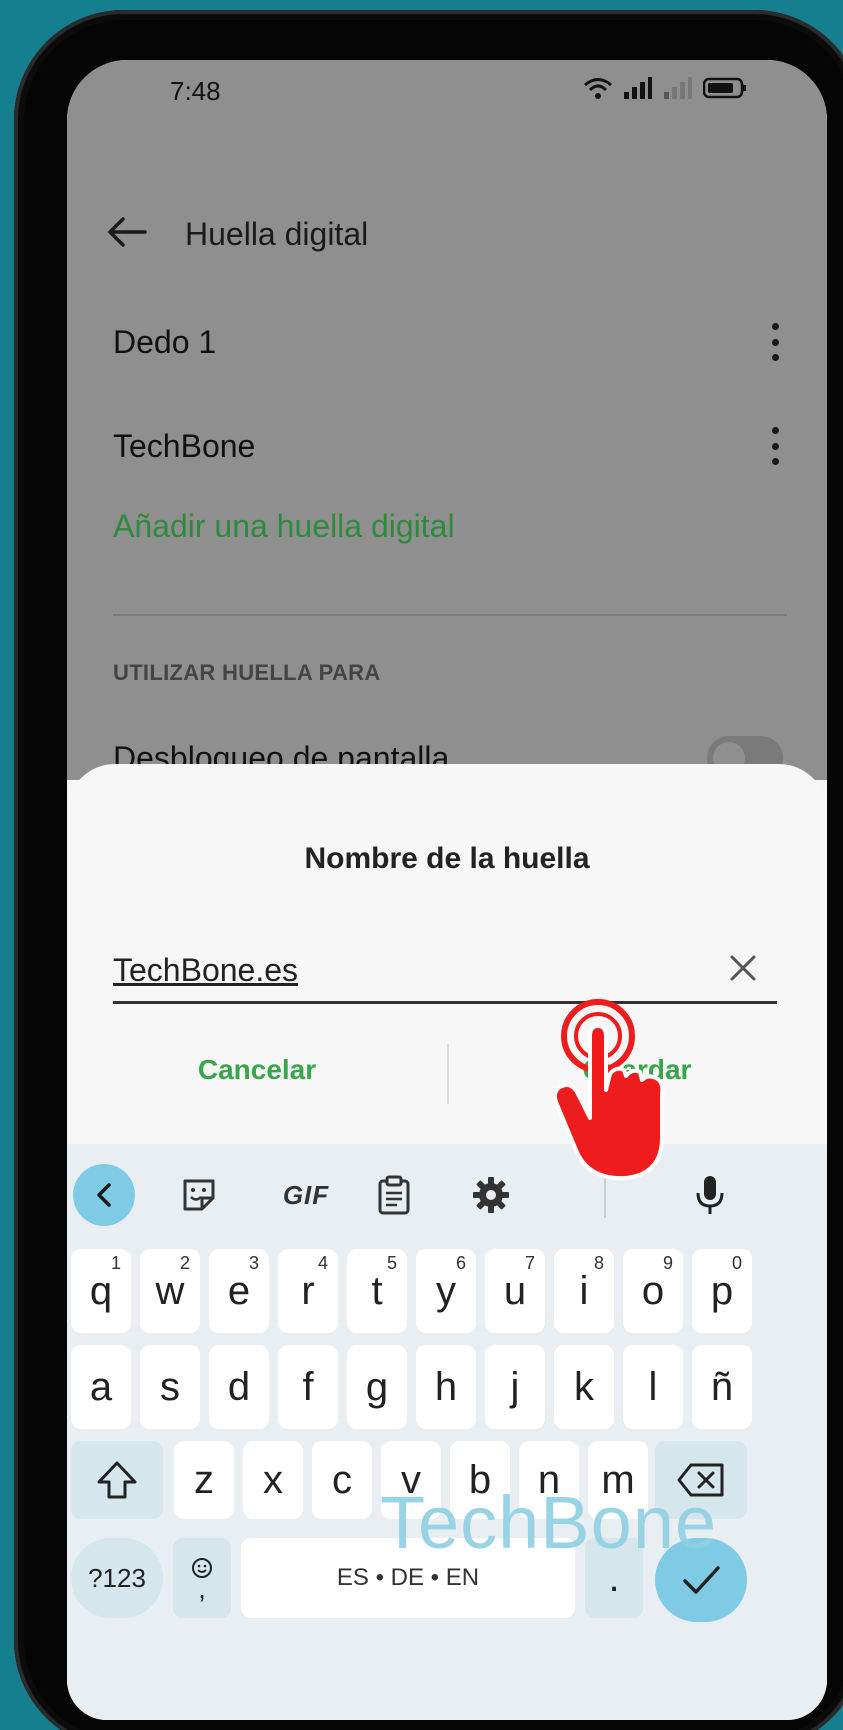  I want to click on microphone-icon, so click(710, 1195).